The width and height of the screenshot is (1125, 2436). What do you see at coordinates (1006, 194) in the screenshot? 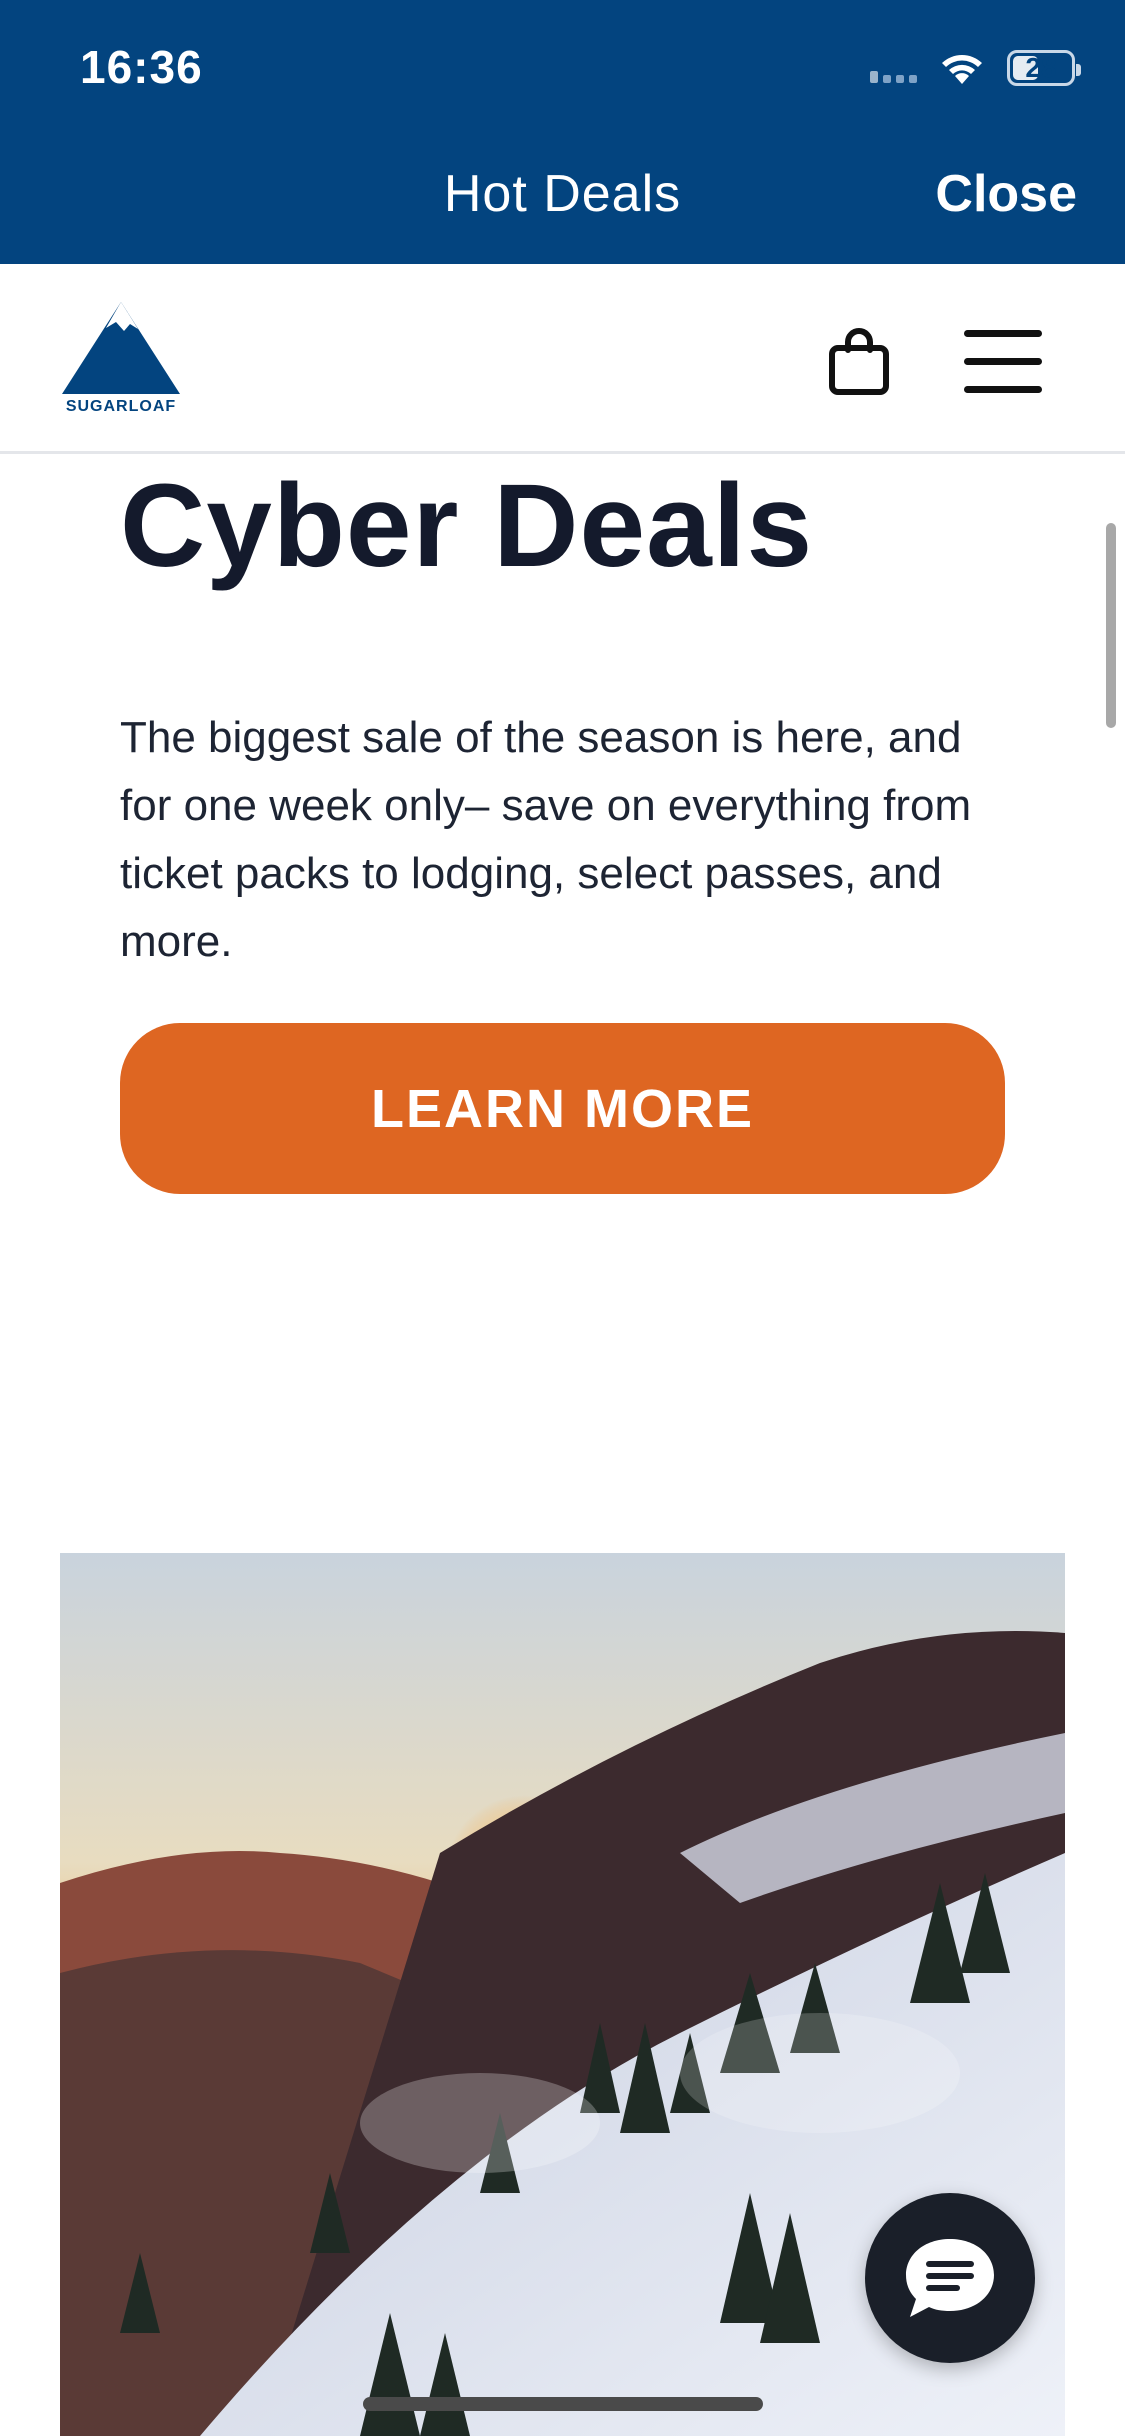
I see `close-button: Close` at bounding box center [1006, 194].